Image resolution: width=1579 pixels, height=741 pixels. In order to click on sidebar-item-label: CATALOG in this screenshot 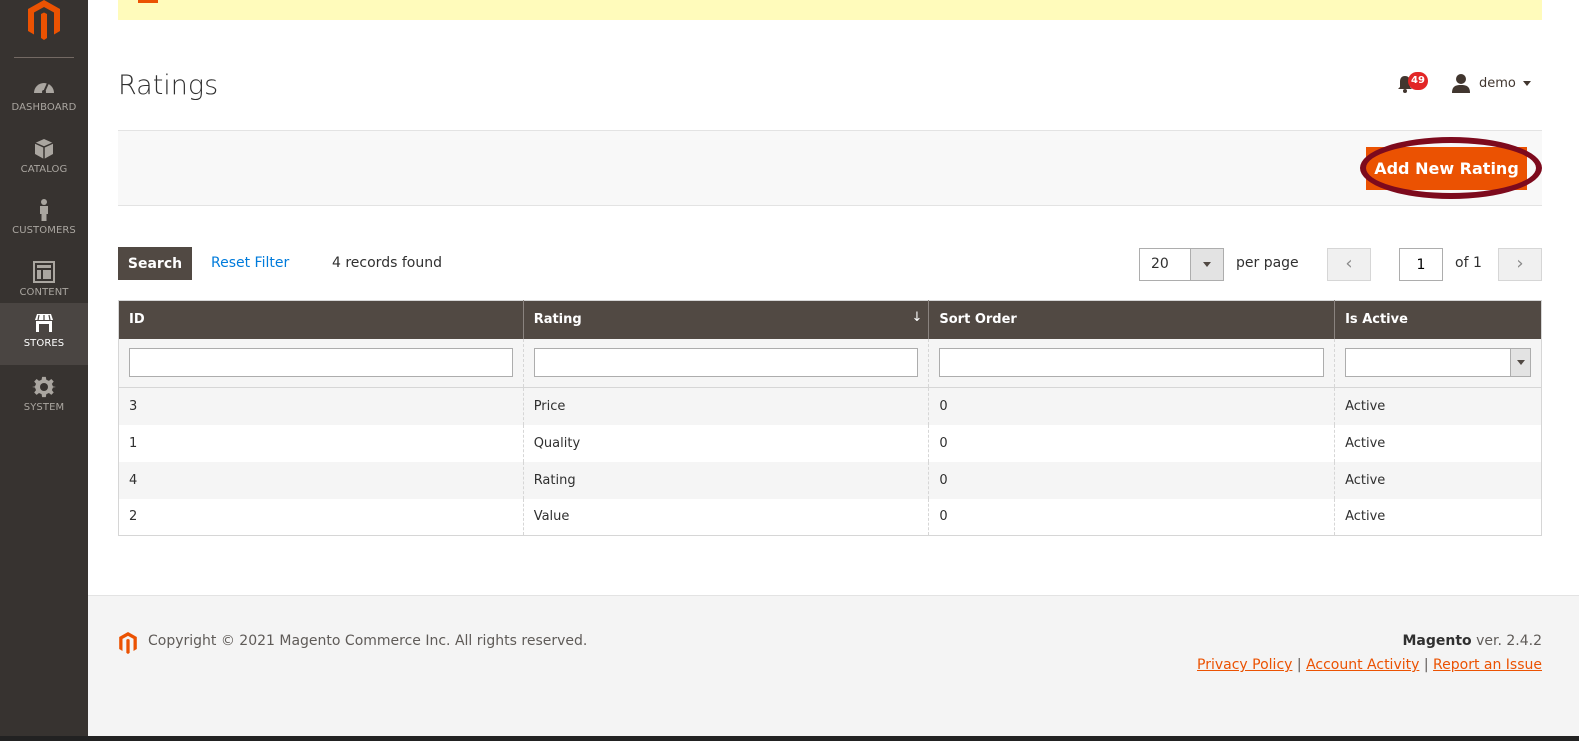, I will do `click(44, 169)`.